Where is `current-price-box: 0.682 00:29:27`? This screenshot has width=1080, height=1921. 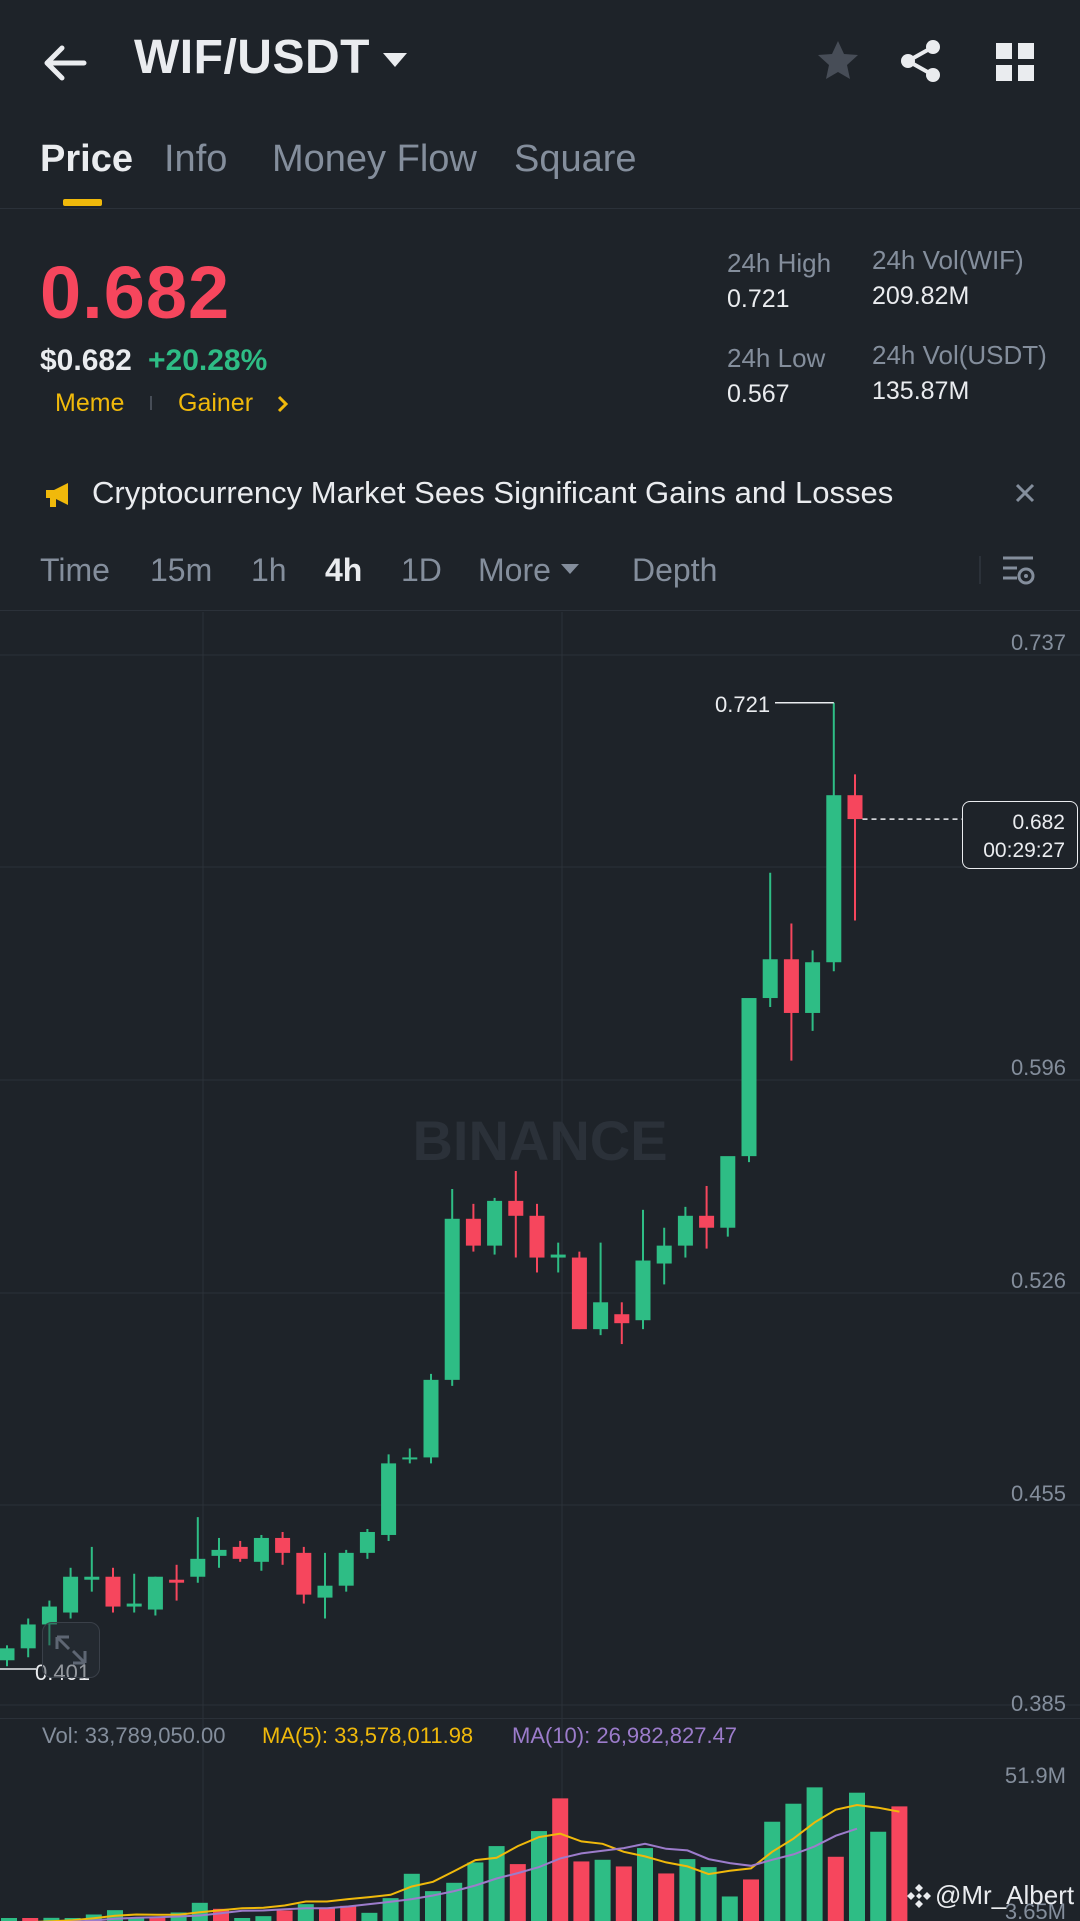
current-price-box: 0.682 00:29:27 is located at coordinates (1020, 835).